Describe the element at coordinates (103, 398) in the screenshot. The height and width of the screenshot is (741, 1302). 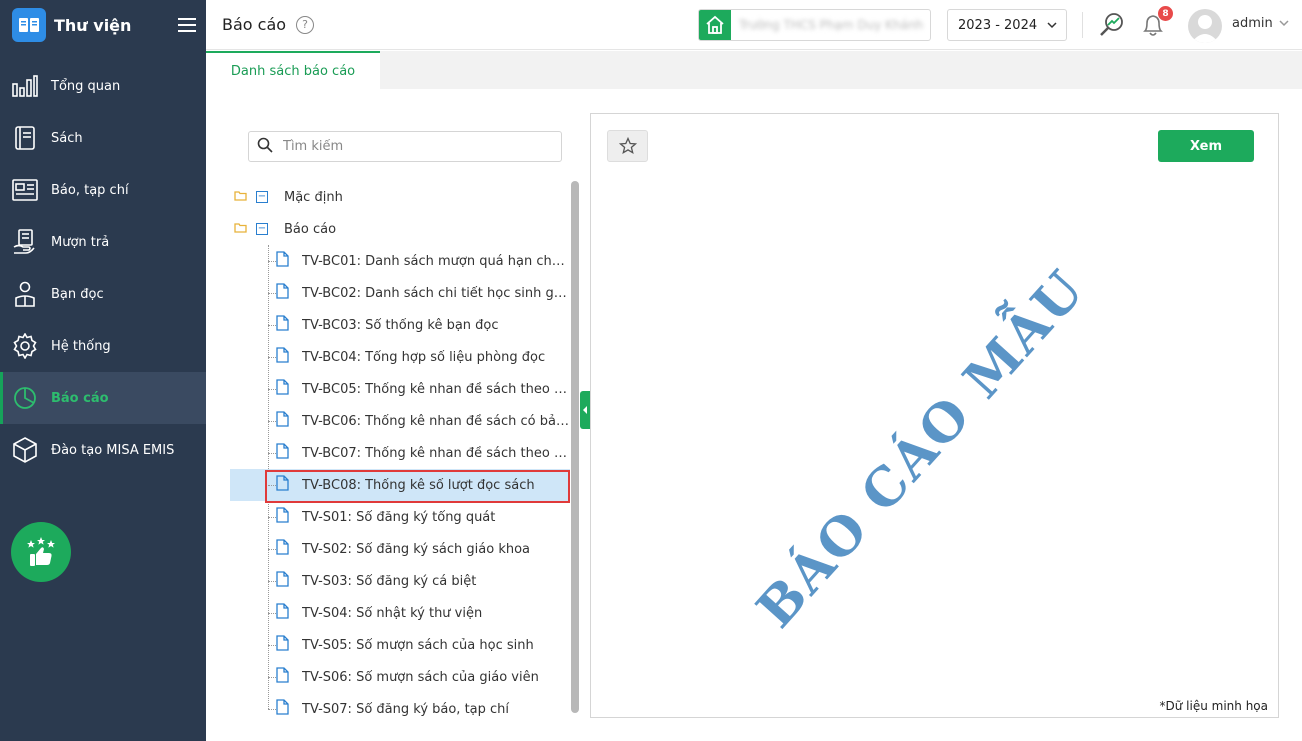
I see `sidebar-item-bao-cao: Báo cáo` at that location.